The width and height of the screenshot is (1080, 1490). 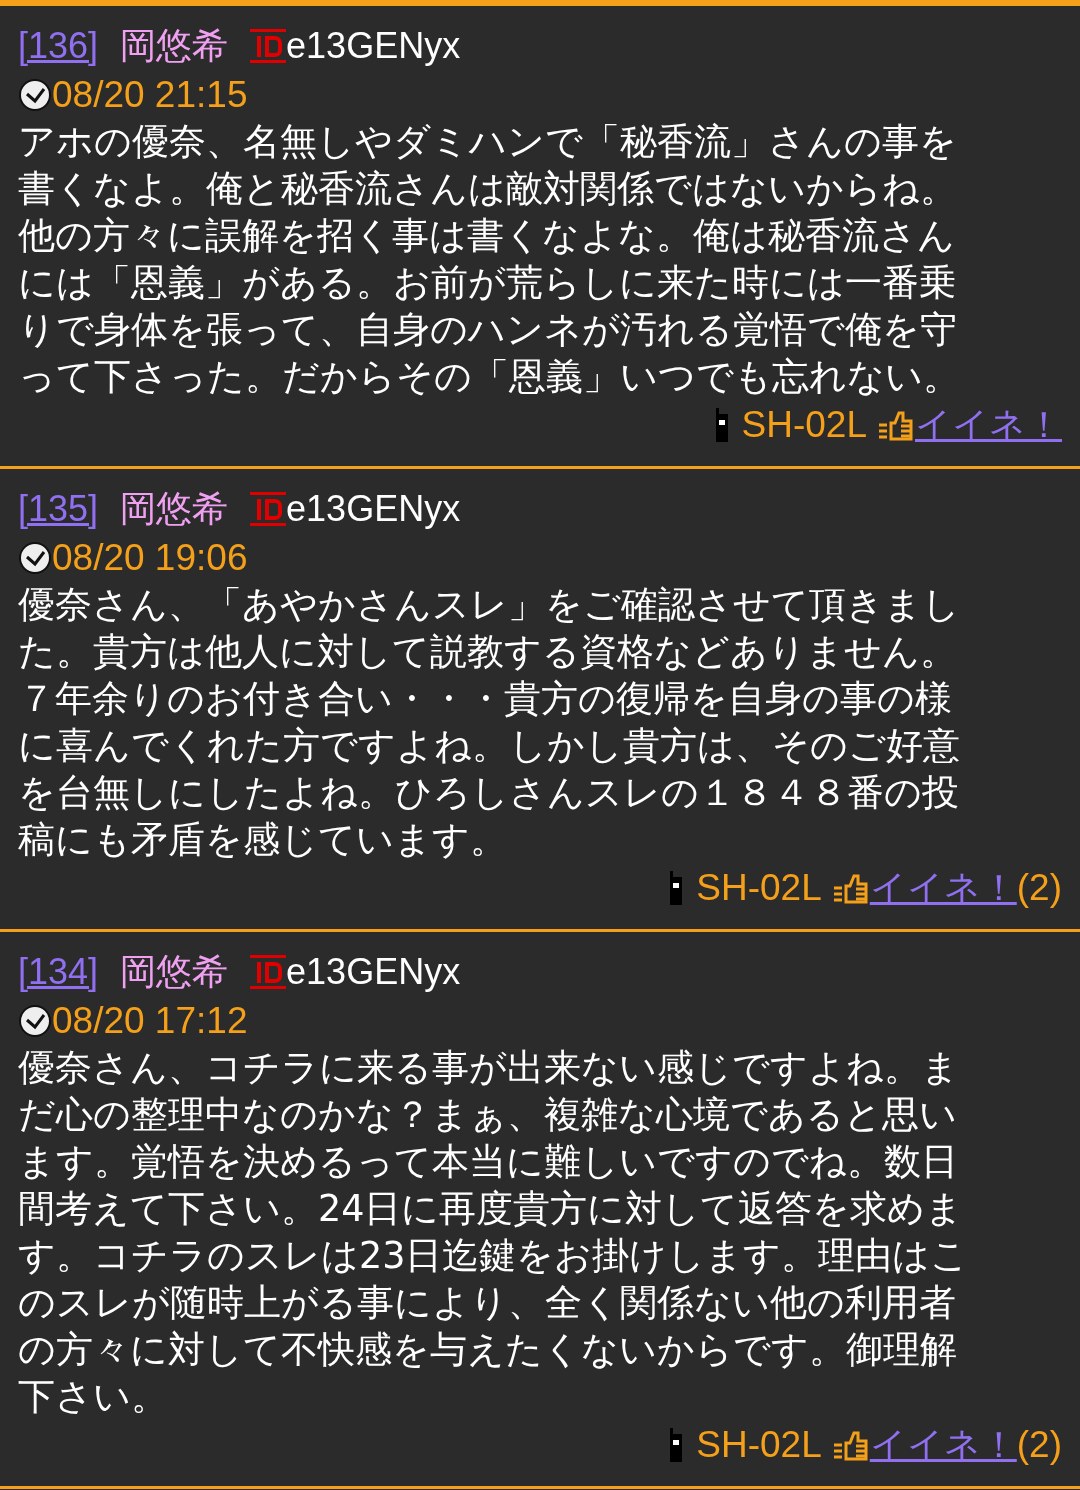 What do you see at coordinates (58, 509) in the screenshot?
I see `post-number-link: [135]` at bounding box center [58, 509].